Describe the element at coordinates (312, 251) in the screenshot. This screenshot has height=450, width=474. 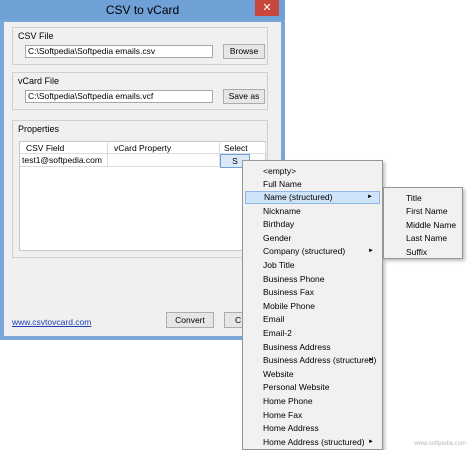
I see `menu-item-company-structured: Company (structured) ►` at that location.